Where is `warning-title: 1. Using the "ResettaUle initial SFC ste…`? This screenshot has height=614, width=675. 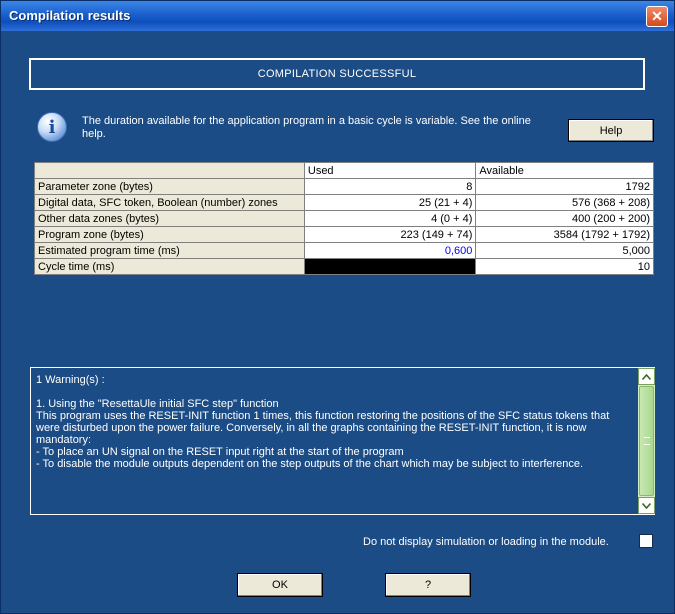 warning-title: 1. Using the "ResettaUle initial SFC ste… is located at coordinates (157, 404).